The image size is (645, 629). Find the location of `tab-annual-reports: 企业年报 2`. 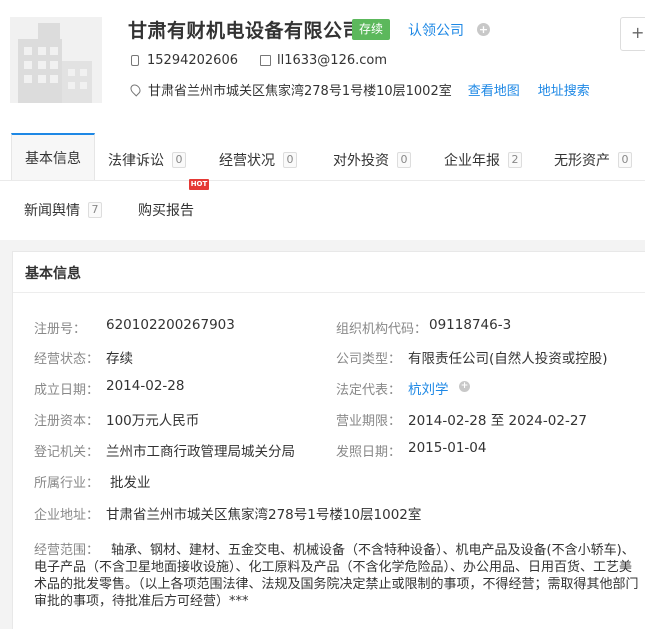

tab-annual-reports: 企业年报 2 is located at coordinates (483, 160).